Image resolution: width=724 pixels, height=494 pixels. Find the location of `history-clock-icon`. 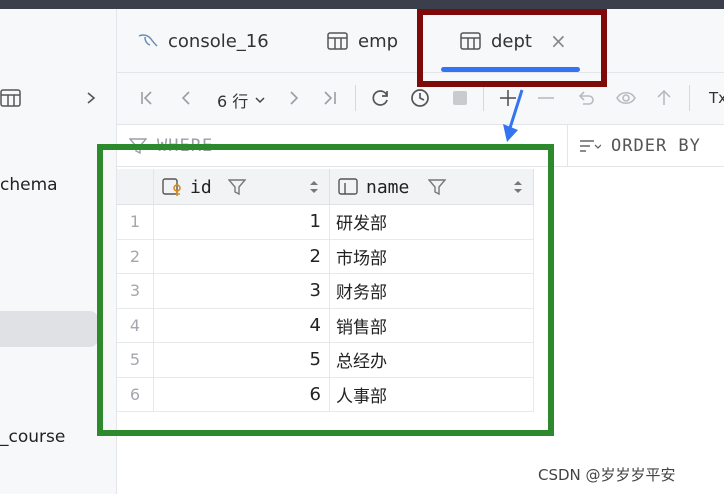

history-clock-icon is located at coordinates (420, 98).